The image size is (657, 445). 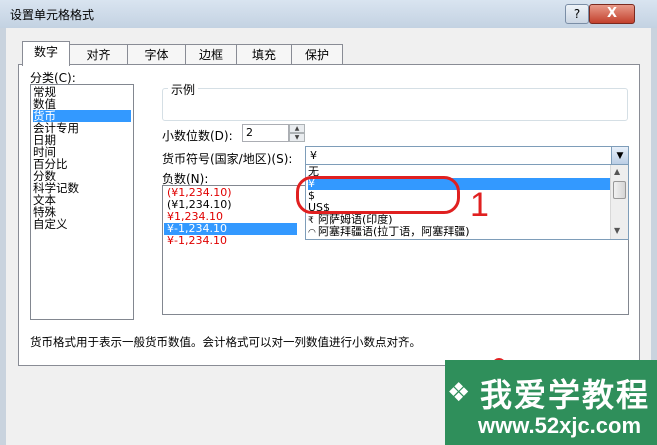 What do you see at coordinates (317, 54) in the screenshot?
I see `tab-protection: 保护` at bounding box center [317, 54].